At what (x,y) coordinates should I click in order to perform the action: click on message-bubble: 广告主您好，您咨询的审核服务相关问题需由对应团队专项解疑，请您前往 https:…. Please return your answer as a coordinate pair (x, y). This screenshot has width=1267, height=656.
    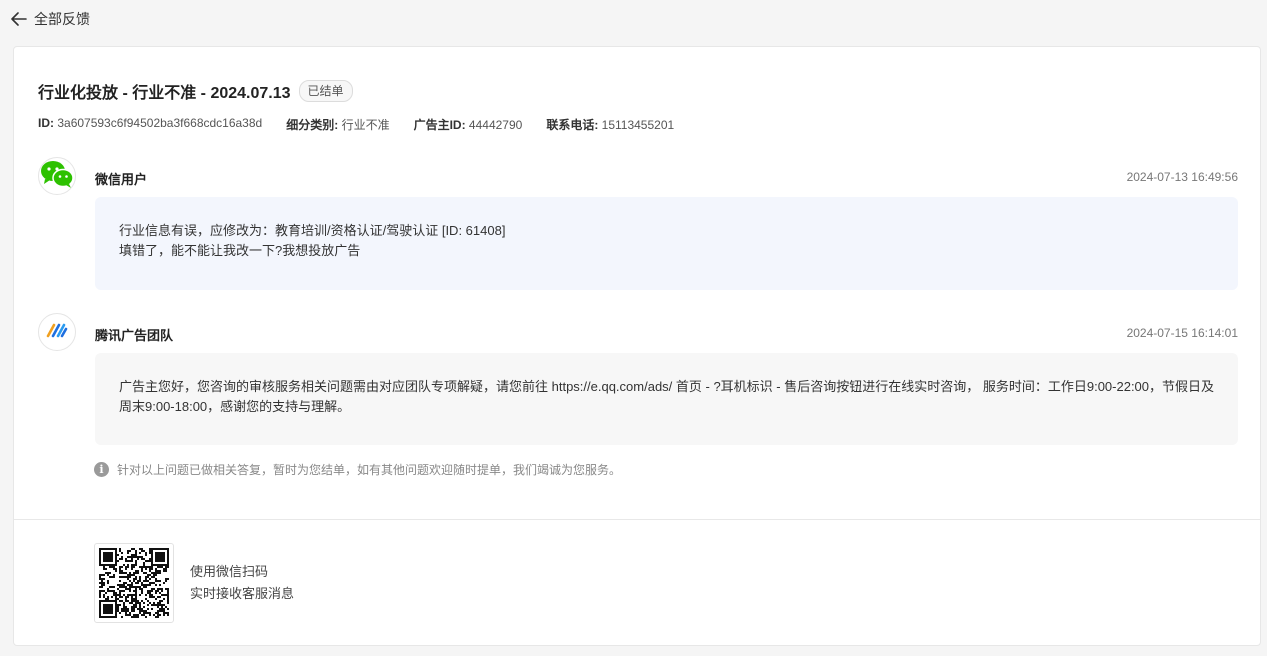
    Looking at the image, I should click on (666, 399).